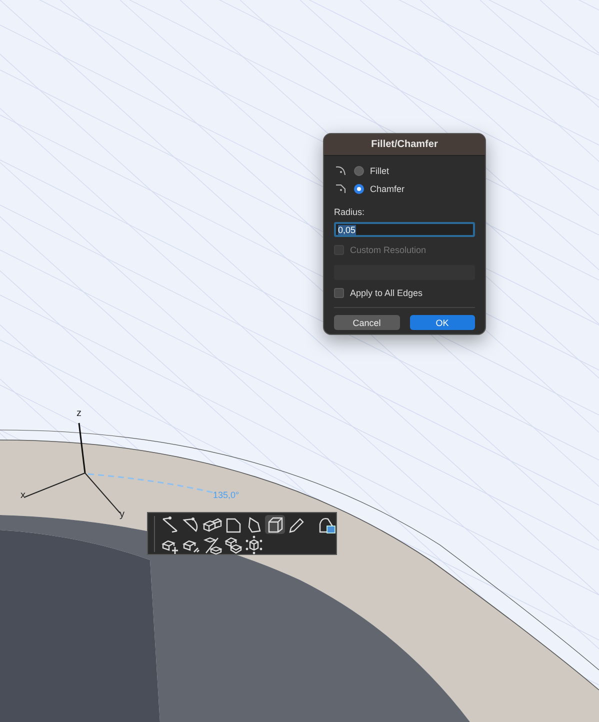 This screenshot has width=599, height=722. I want to click on radius-field: 0,05, so click(404, 229).